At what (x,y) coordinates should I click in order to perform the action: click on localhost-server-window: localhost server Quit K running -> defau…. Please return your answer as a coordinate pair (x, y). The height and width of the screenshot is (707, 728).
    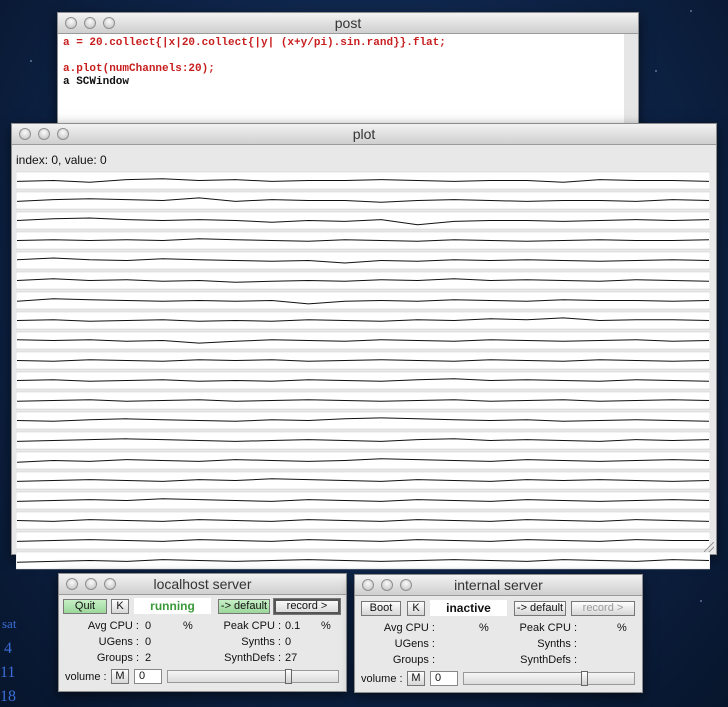
    Looking at the image, I should click on (202, 632).